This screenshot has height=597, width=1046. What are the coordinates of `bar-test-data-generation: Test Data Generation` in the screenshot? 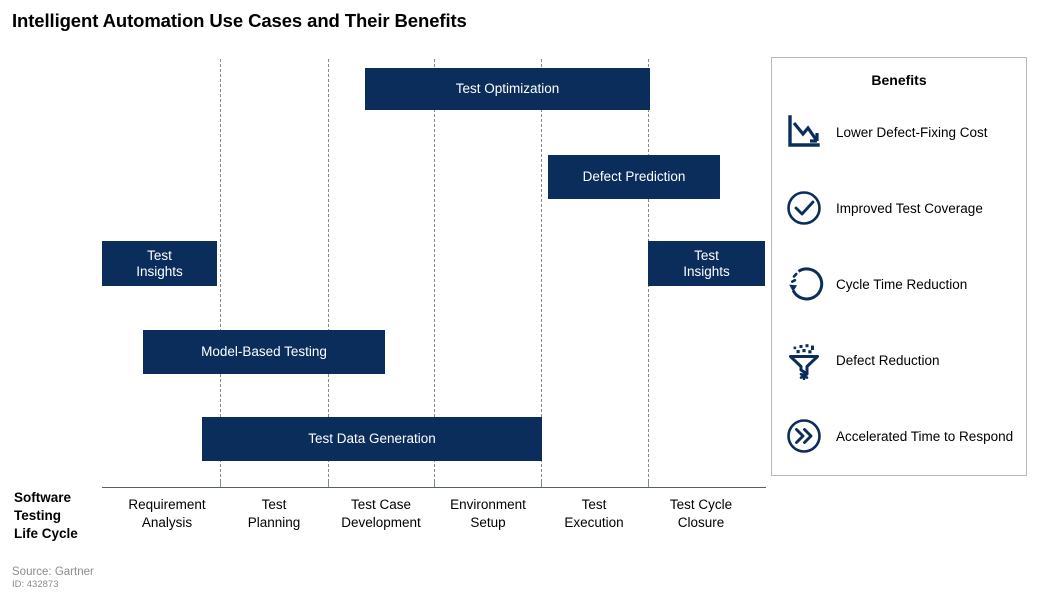 It's located at (372, 439).